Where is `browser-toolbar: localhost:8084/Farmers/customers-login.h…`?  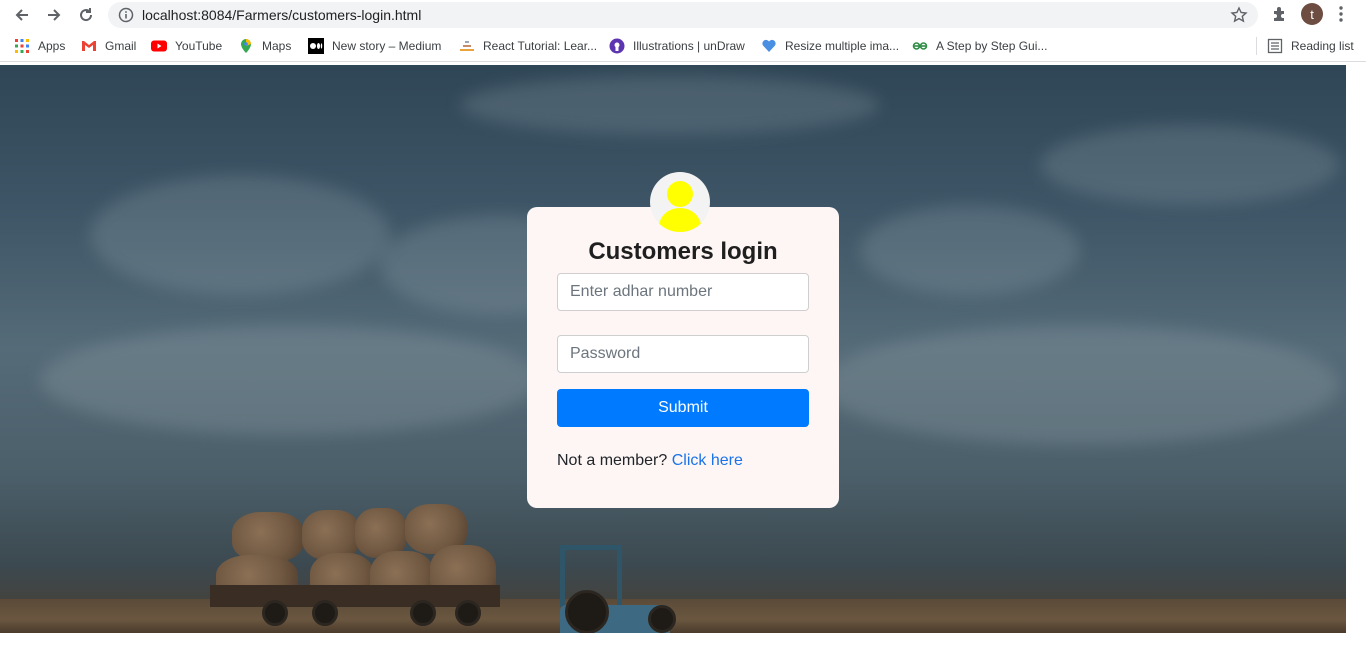 browser-toolbar: localhost:8084/Farmers/customers-login.h… is located at coordinates (683, 15).